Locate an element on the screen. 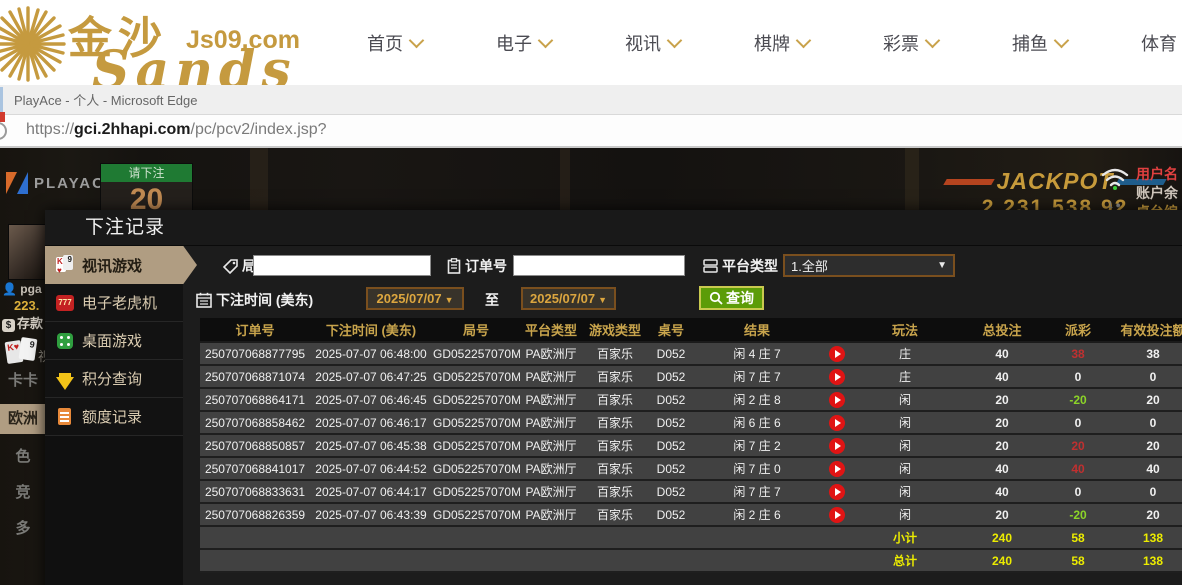 This screenshot has height=585, width=1182. logo-script: Sands is located at coordinates (194, 62).